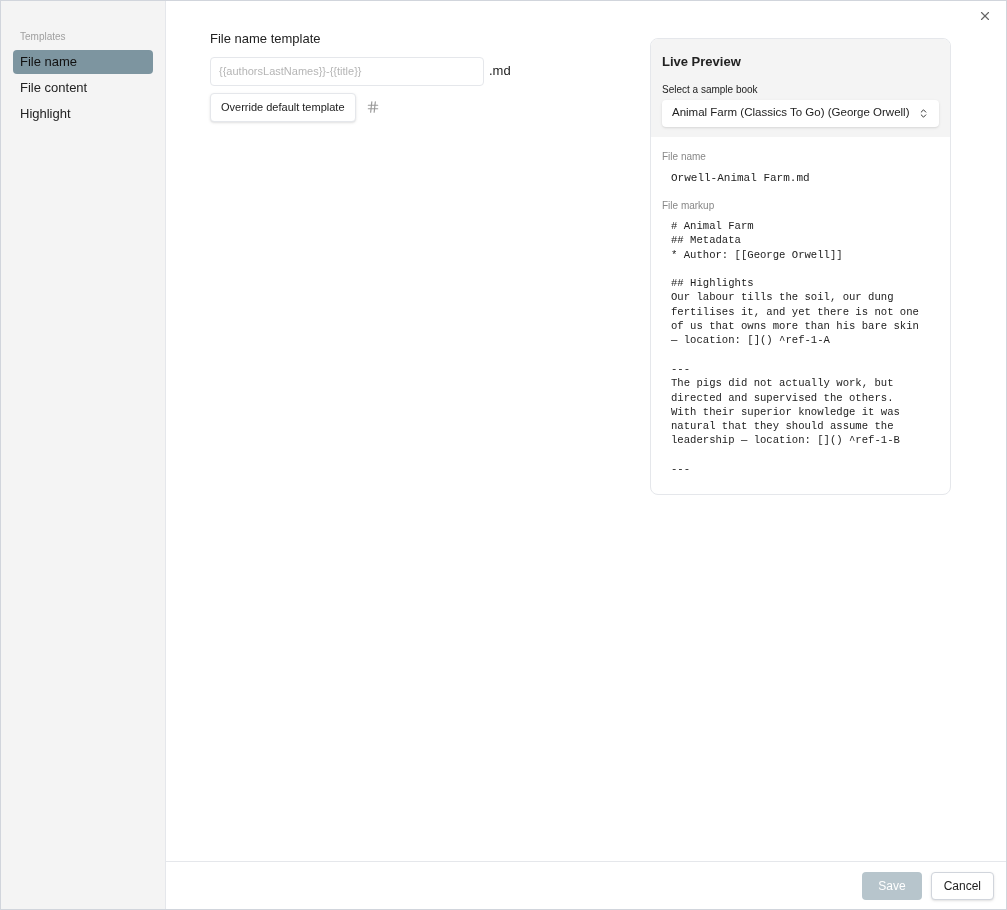  Describe the element at coordinates (800, 113) in the screenshot. I see `sample-book-select: Animal Farm (Classics To Go) (George Orwell)` at that location.